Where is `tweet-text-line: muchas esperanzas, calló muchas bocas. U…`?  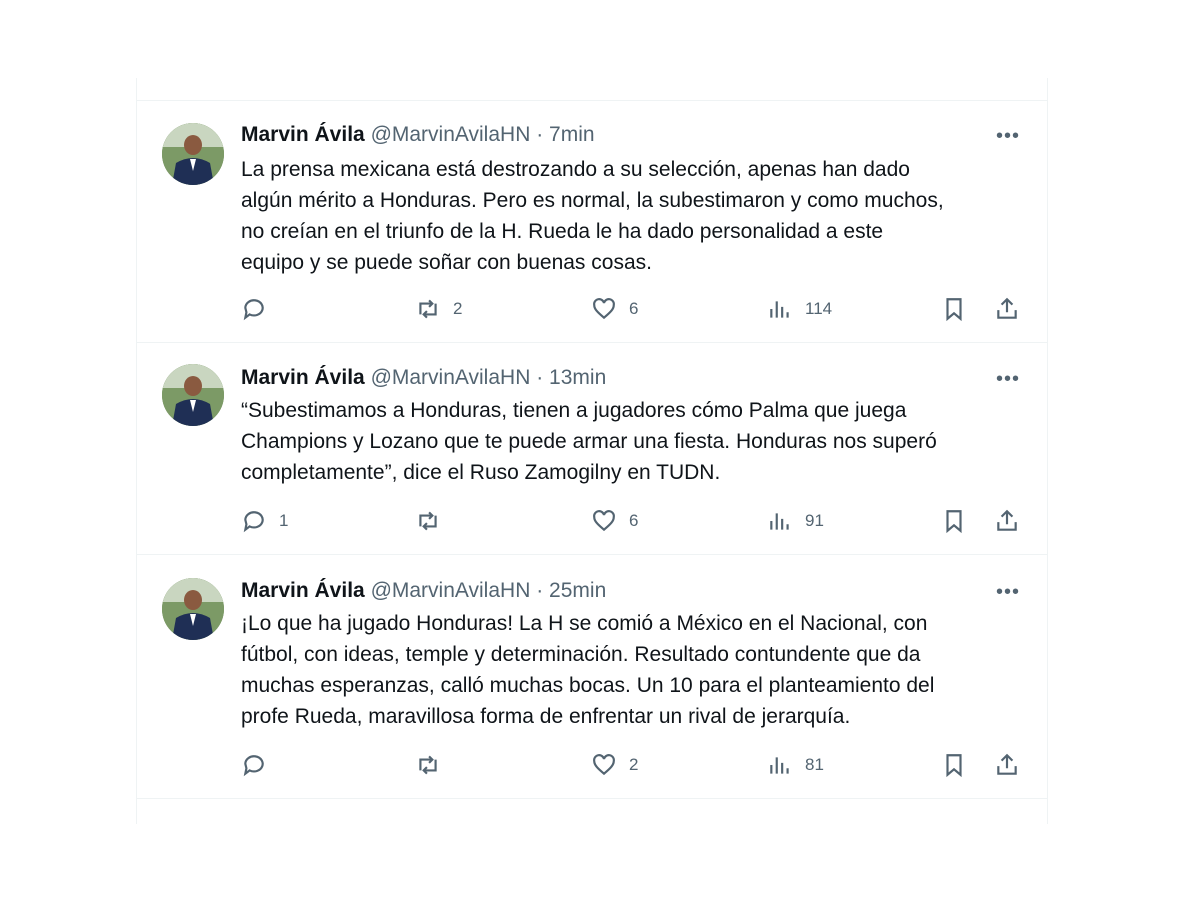
tweet-text-line: muchas esperanzas, calló muchas bocas. U… is located at coordinates (588, 685).